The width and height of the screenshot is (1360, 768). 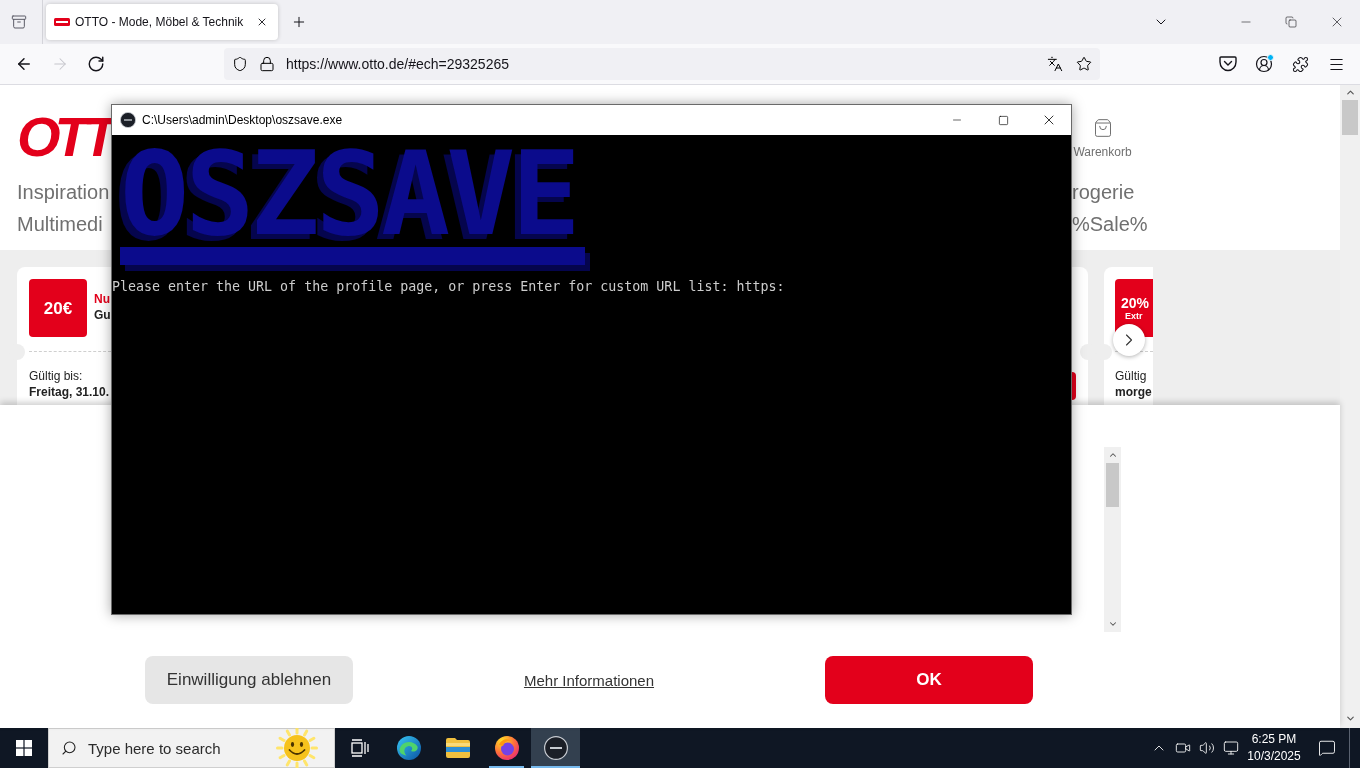 What do you see at coordinates (1110, 224) in the screenshot?
I see `category-link: %Sale%` at bounding box center [1110, 224].